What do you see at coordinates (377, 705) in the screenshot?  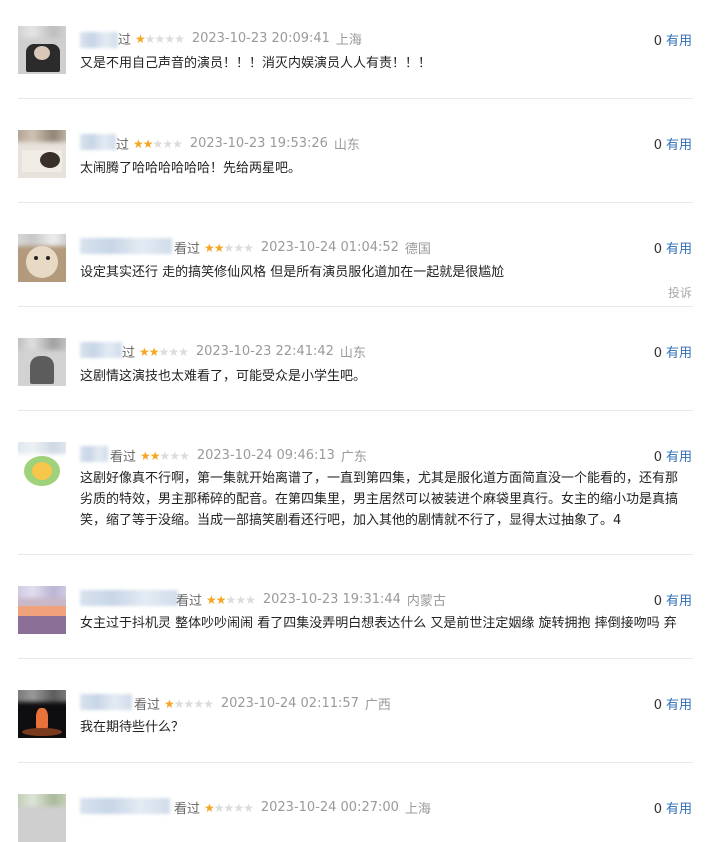 I see `comment-location: 广西` at bounding box center [377, 705].